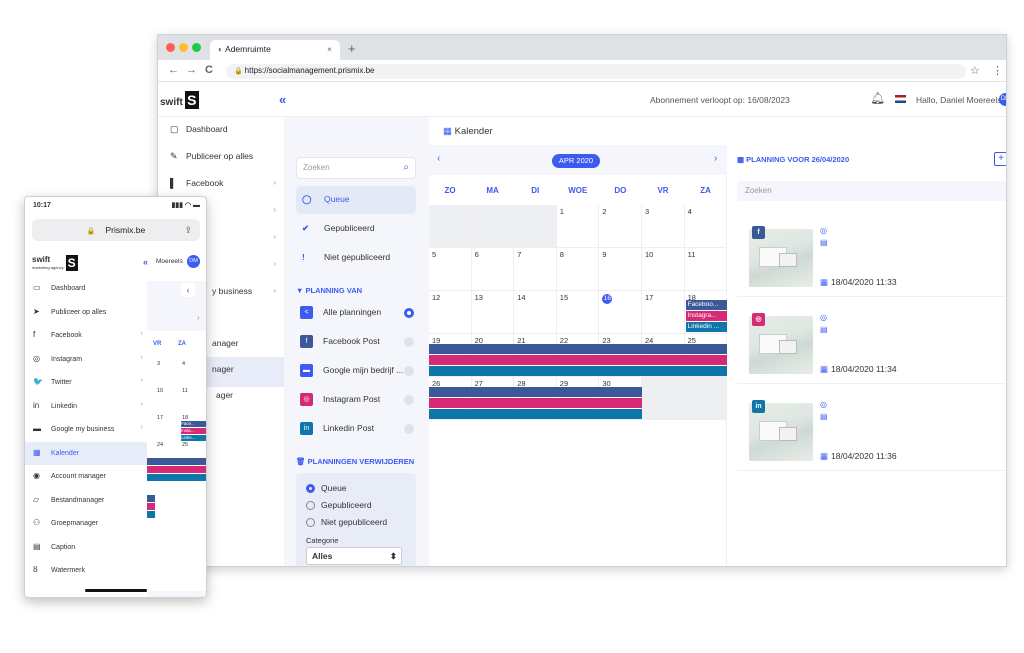 This screenshot has width=1024, height=653. What do you see at coordinates (706, 226) in the screenshot?
I see `calendar-day: 4` at bounding box center [706, 226].